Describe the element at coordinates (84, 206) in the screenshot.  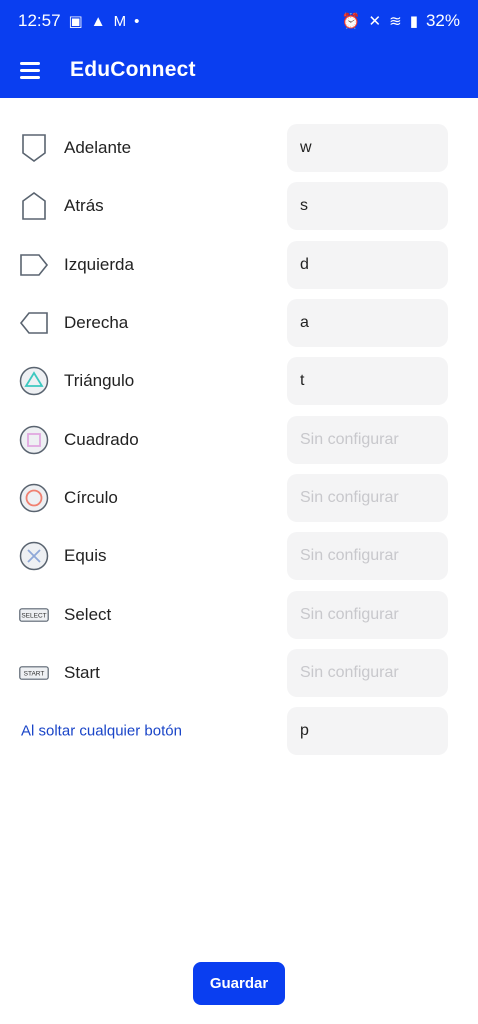
I see `control-label: Atrás` at that location.